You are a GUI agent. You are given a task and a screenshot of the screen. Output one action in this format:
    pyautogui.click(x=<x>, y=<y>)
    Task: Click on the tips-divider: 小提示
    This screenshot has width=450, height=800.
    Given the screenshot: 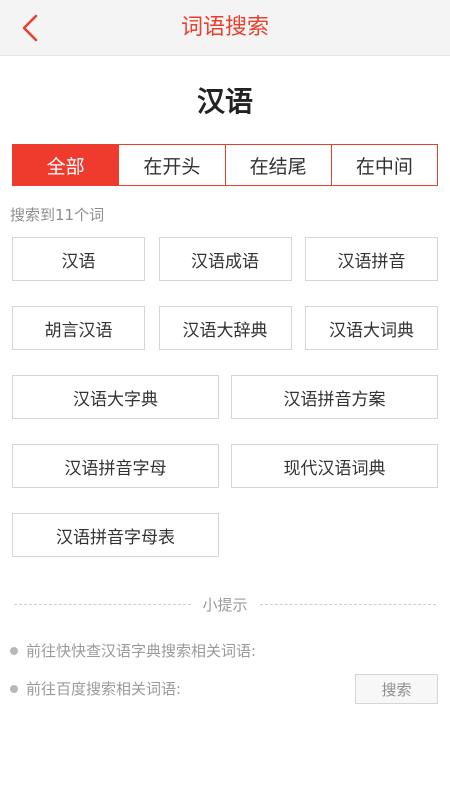 What is the action you would take?
    pyautogui.click(x=225, y=604)
    